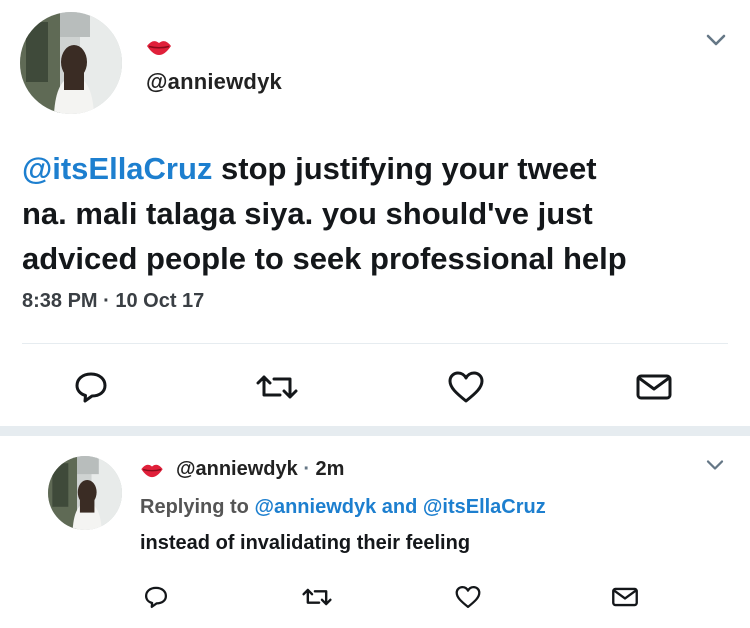 The width and height of the screenshot is (750, 628). What do you see at coordinates (404, 168) in the screenshot?
I see `tweet-text-segment: stop justifying your tweet` at bounding box center [404, 168].